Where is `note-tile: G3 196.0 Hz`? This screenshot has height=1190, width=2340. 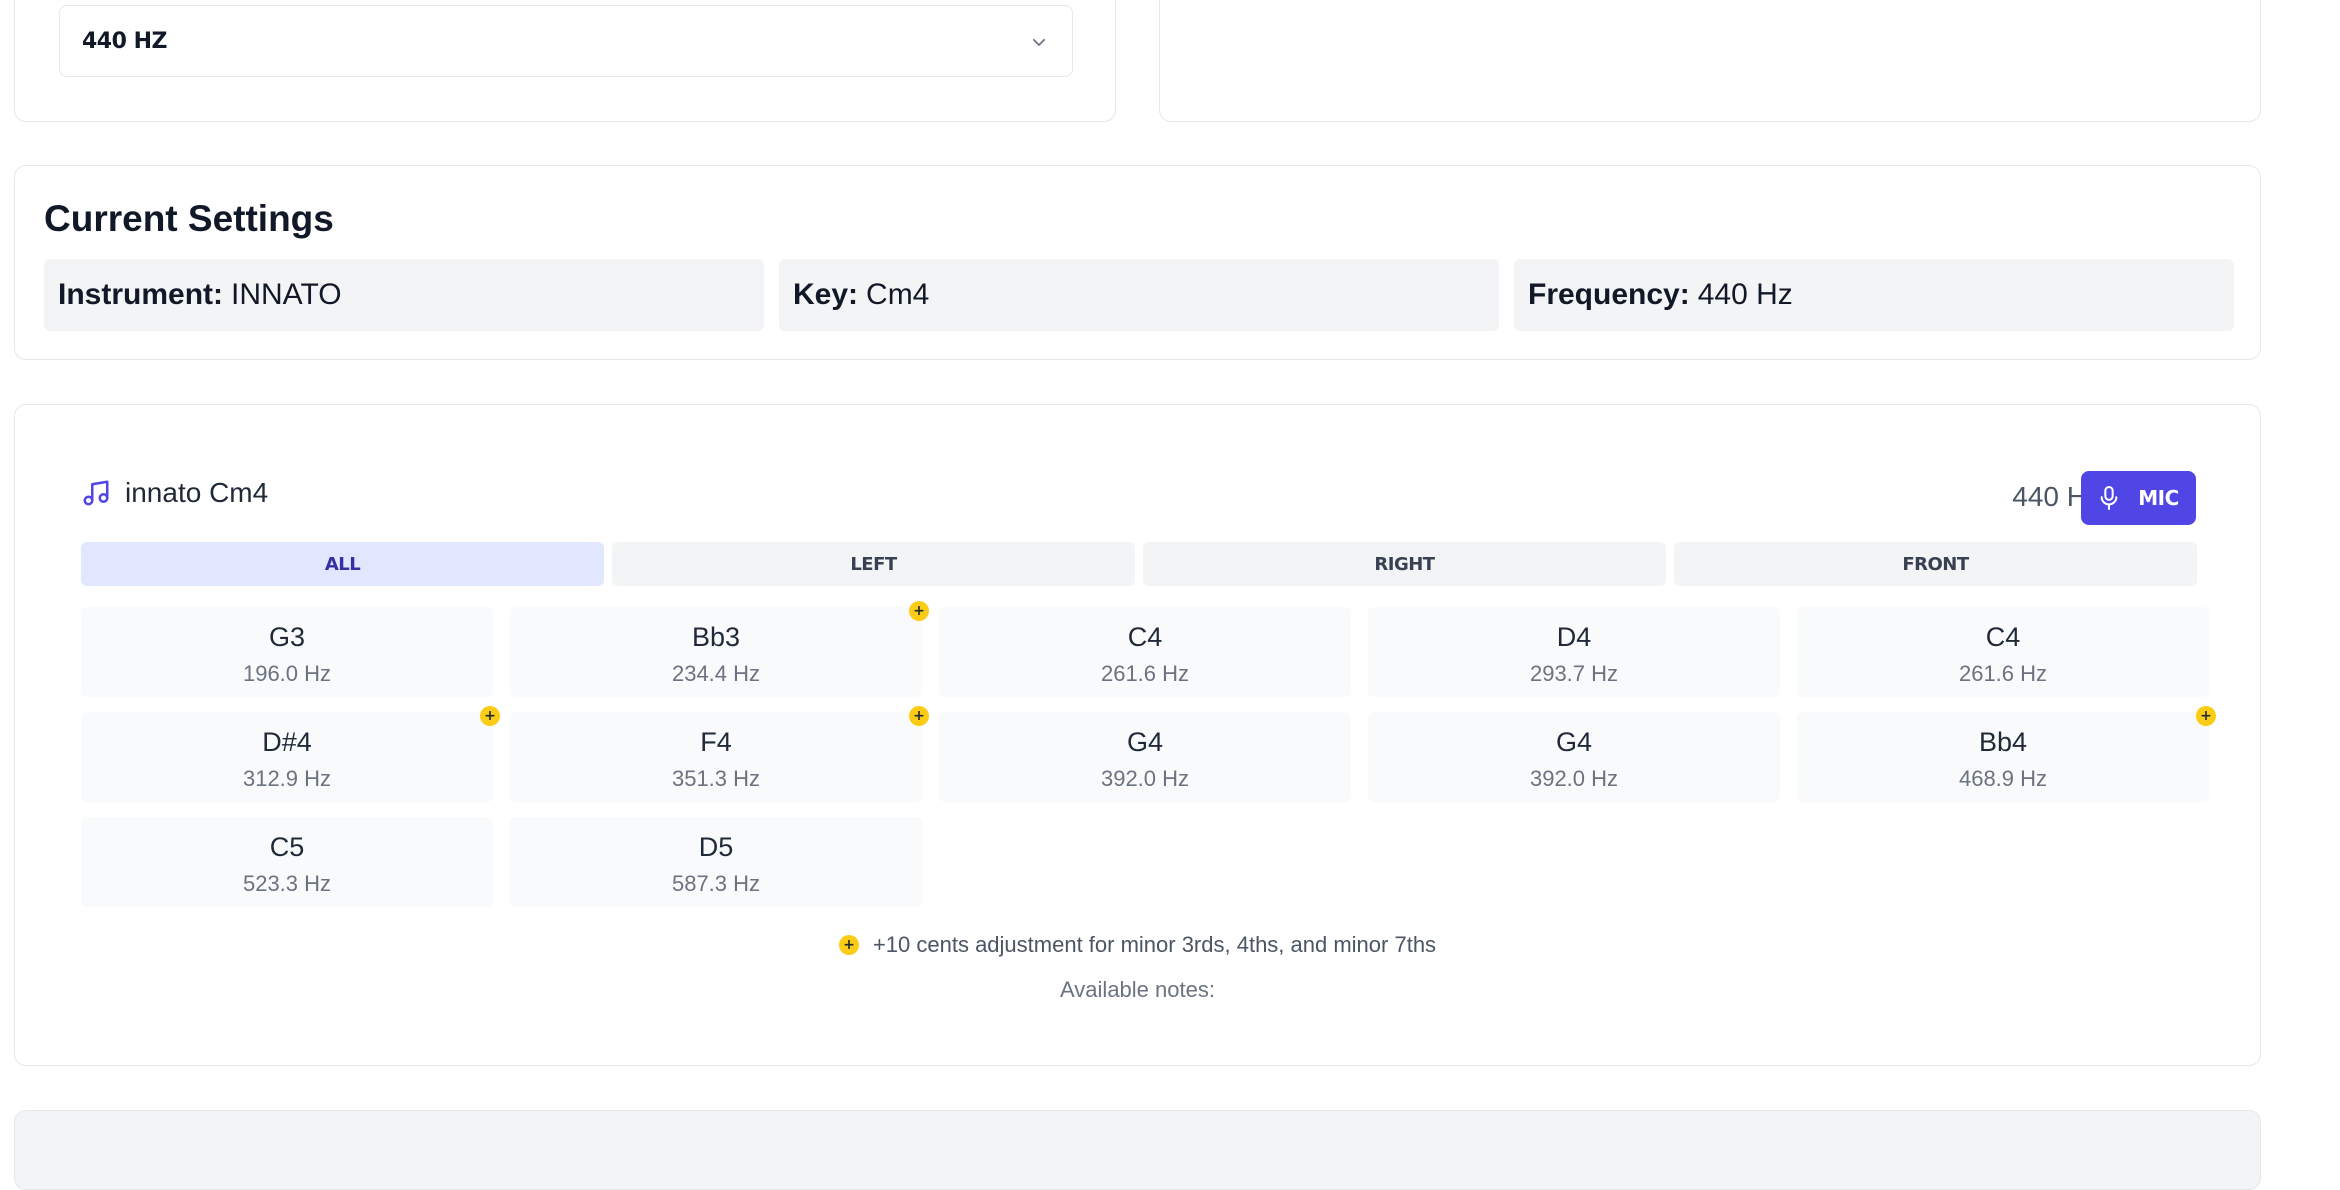
note-tile: G3 196.0 Hz is located at coordinates (287, 652).